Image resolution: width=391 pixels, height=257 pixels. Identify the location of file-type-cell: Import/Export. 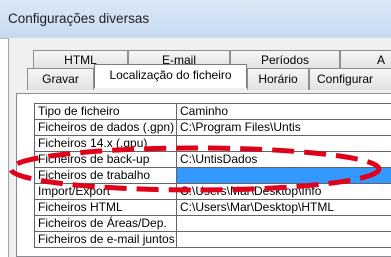
(106, 192).